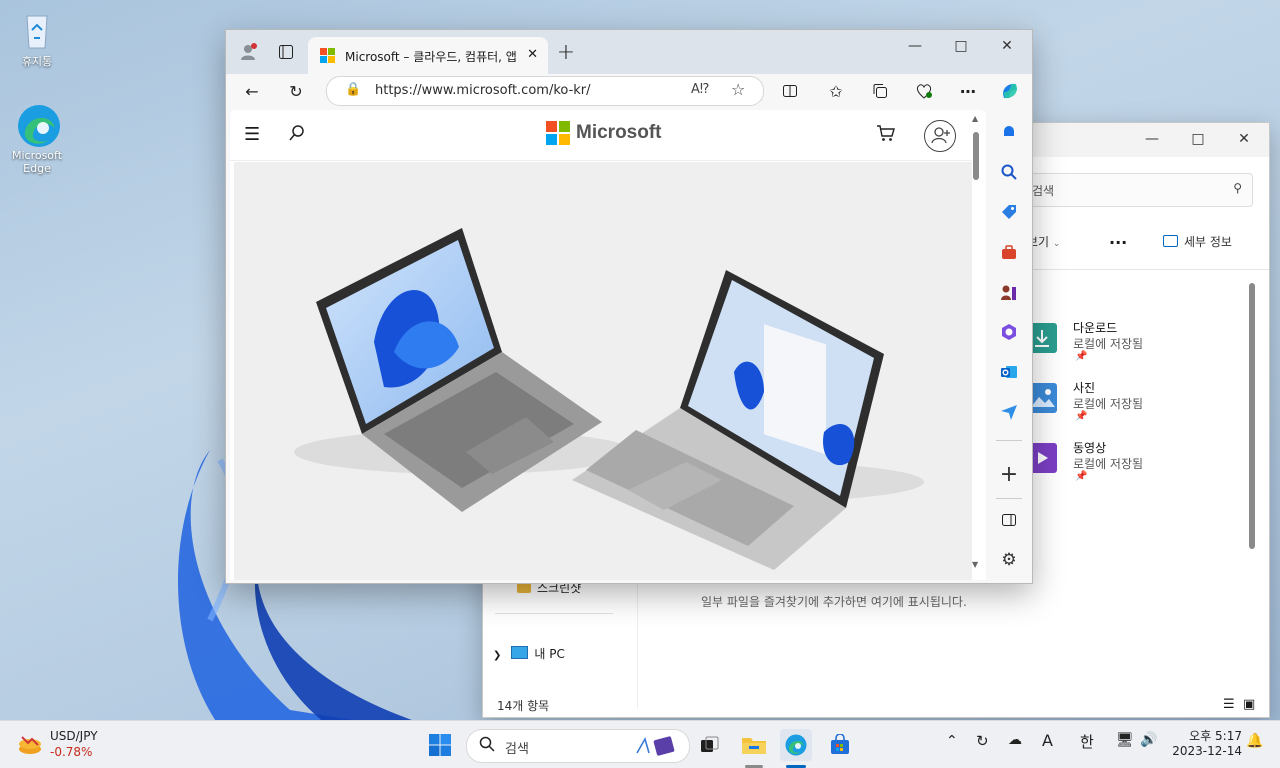 This screenshot has width=1280, height=768. What do you see at coordinates (924, 91) in the screenshot?
I see `browser-essentials-icon` at bounding box center [924, 91].